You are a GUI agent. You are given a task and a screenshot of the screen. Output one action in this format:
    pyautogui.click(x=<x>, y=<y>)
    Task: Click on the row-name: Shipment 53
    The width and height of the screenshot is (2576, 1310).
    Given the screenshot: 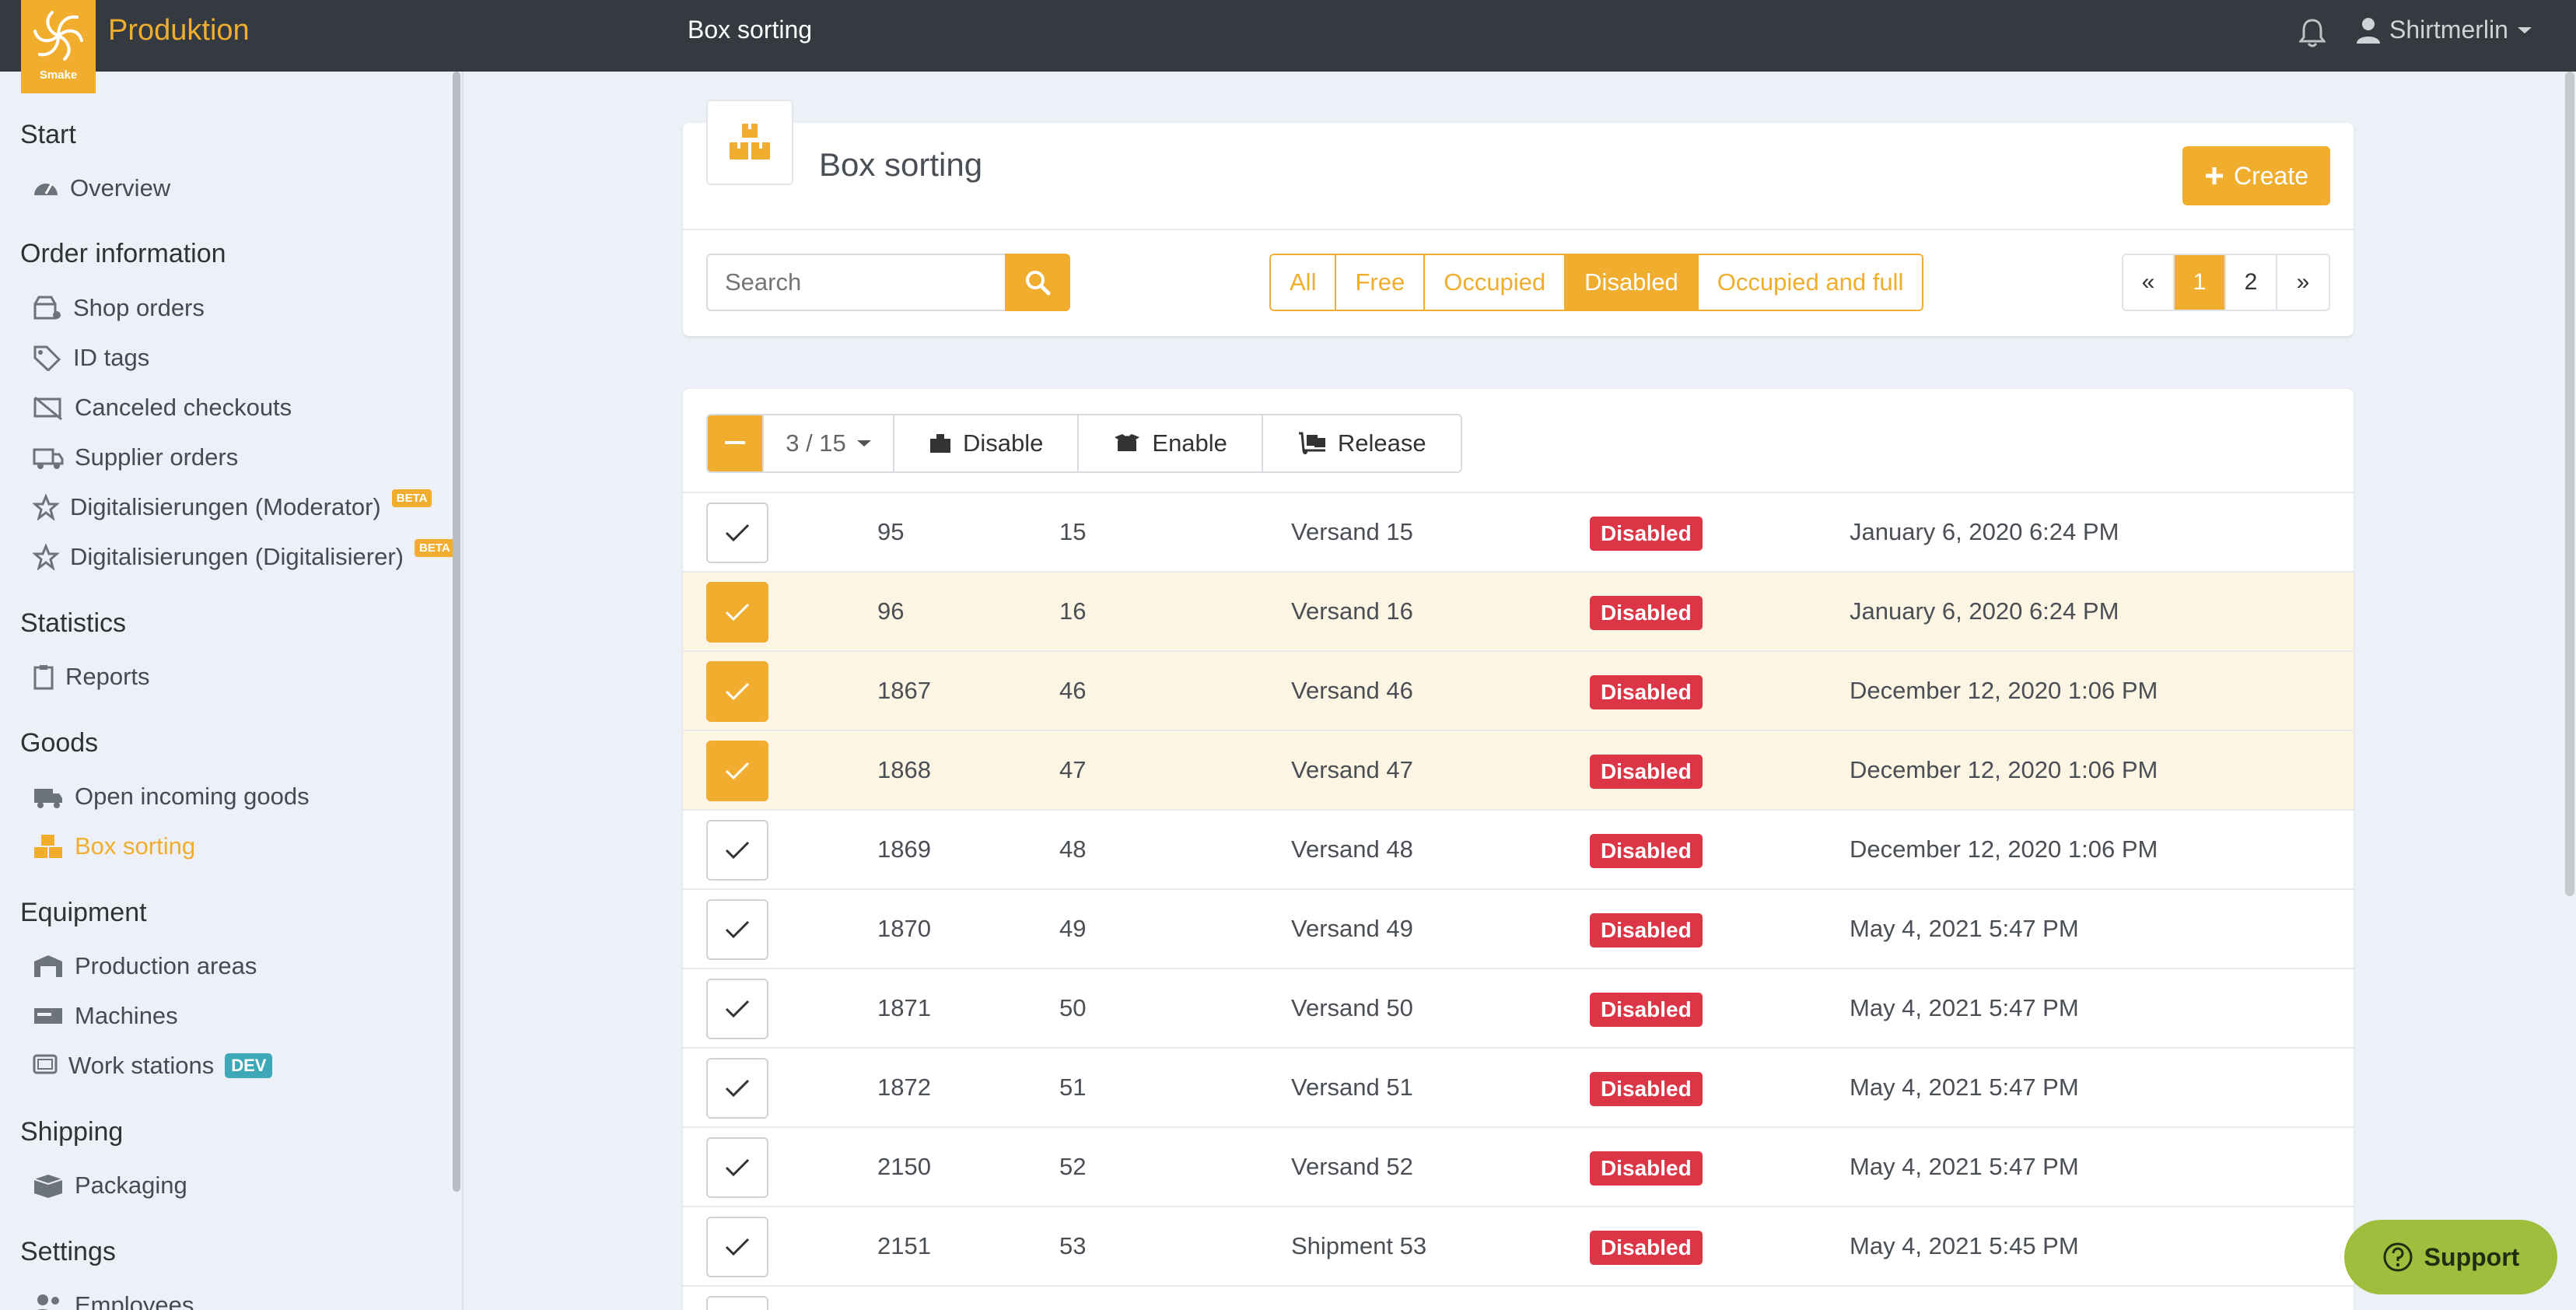 What is the action you would take?
    pyautogui.click(x=1359, y=1246)
    